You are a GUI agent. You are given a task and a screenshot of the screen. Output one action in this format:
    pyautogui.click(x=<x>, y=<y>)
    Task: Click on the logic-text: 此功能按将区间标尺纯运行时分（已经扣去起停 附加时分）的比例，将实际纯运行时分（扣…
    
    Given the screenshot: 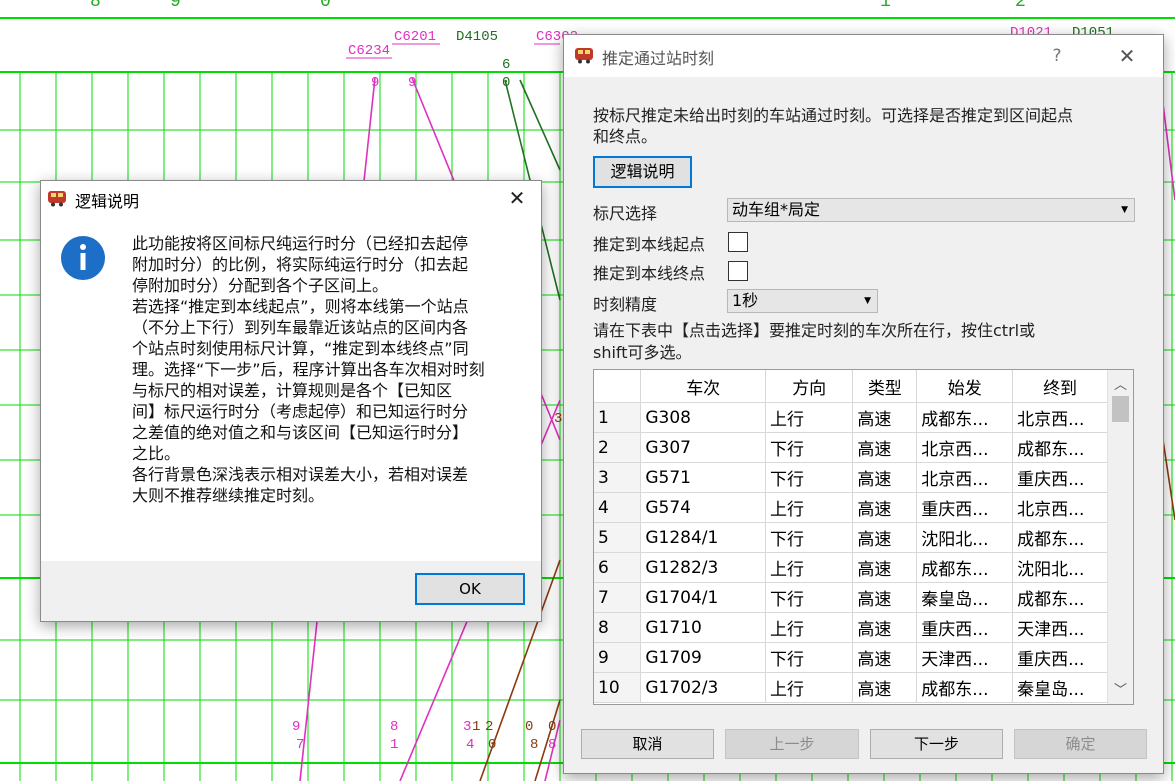 What is the action you would take?
    pyautogui.click(x=332, y=369)
    